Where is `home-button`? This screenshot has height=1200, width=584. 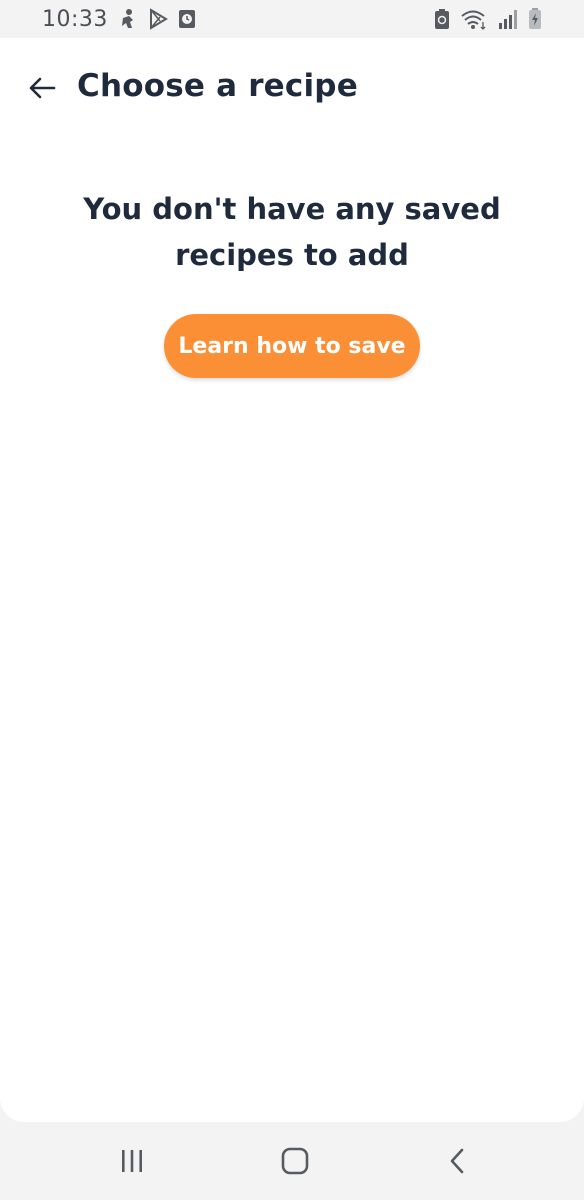
home-button is located at coordinates (295, 1161).